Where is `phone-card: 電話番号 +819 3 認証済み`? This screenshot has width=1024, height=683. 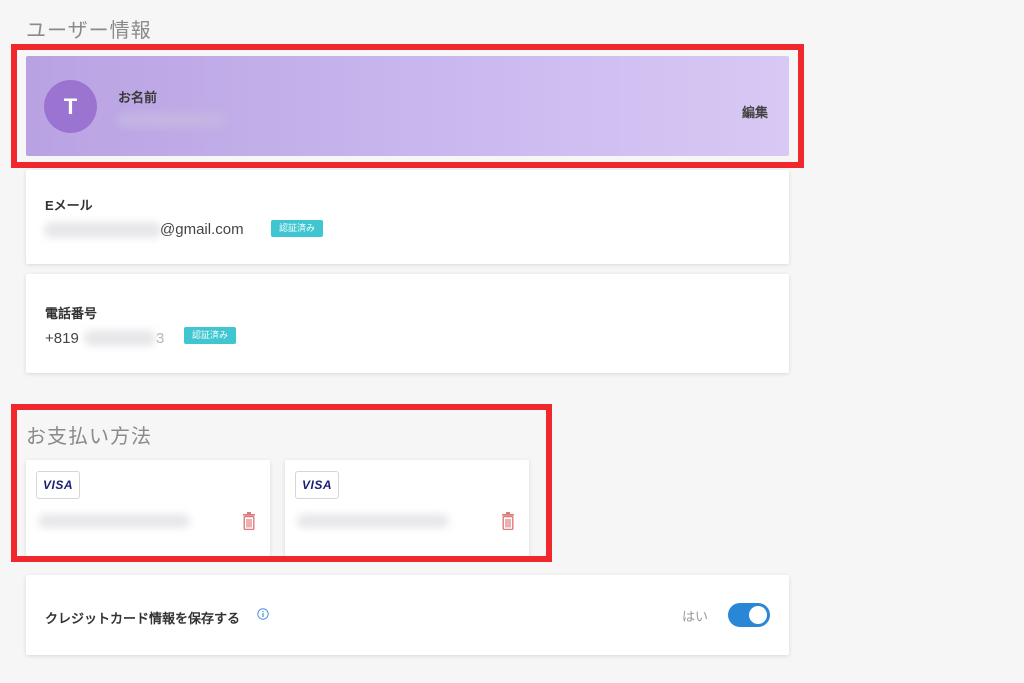 phone-card: 電話番号 +819 3 認証済み is located at coordinates (407, 323).